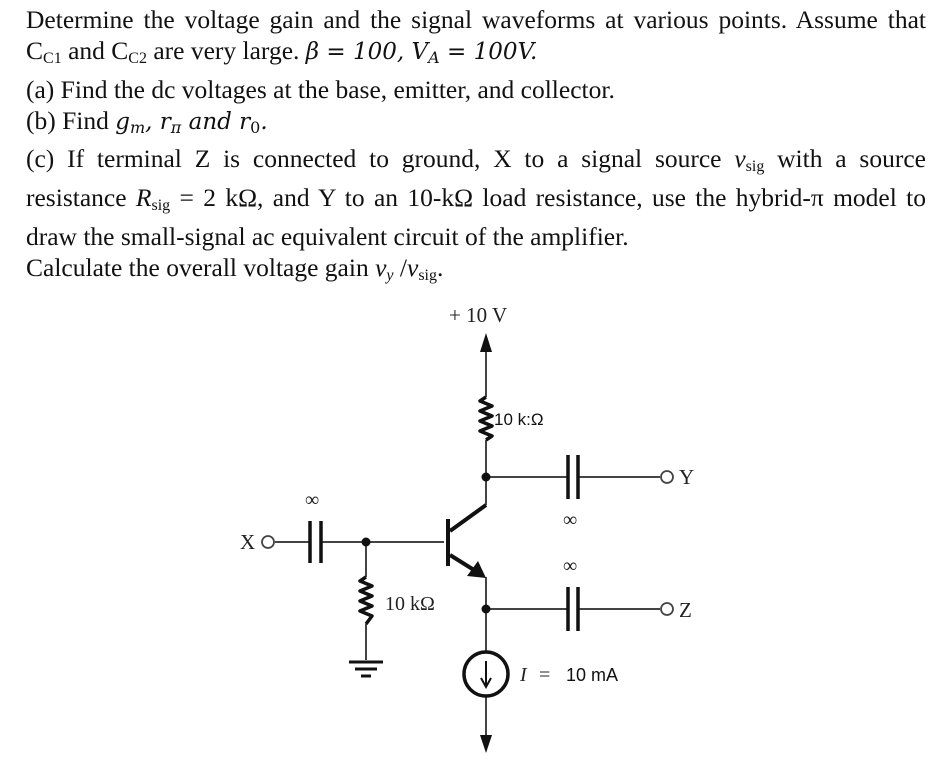  Describe the element at coordinates (573, 609) in the screenshot. I see `emitter-capacitor-icon` at that location.